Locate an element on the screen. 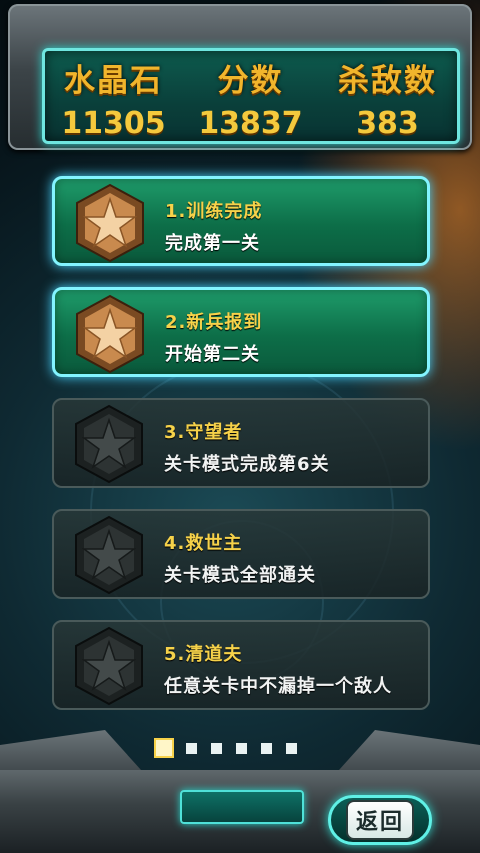 This screenshot has width=480, height=853. back-button: 返回 is located at coordinates (380, 820).